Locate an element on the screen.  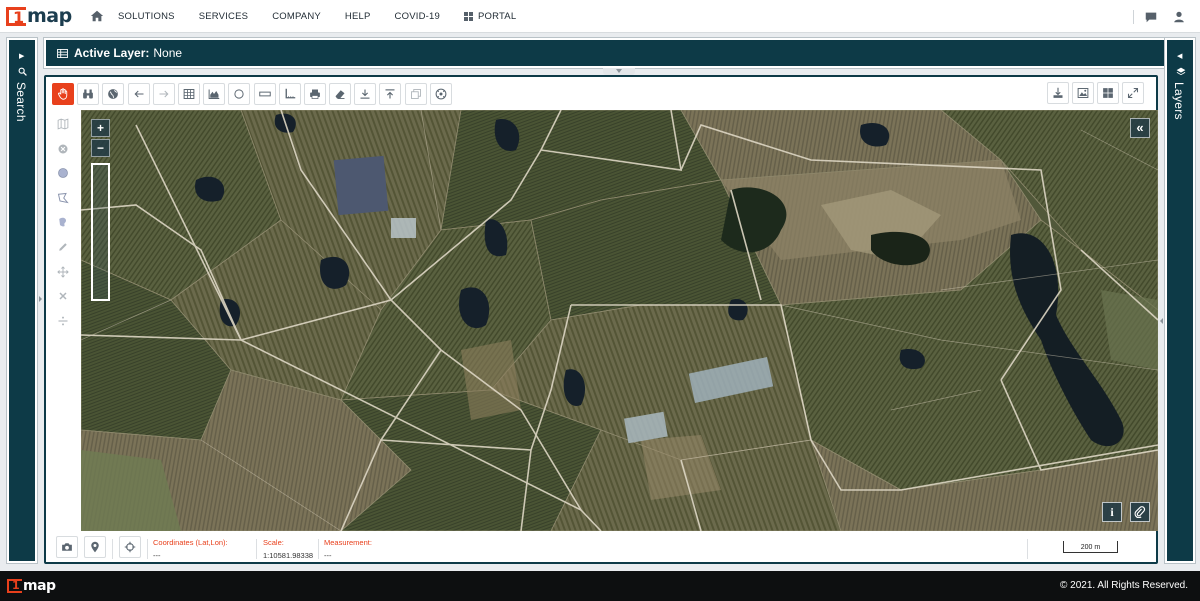
layout-button is located at coordinates (1108, 93).